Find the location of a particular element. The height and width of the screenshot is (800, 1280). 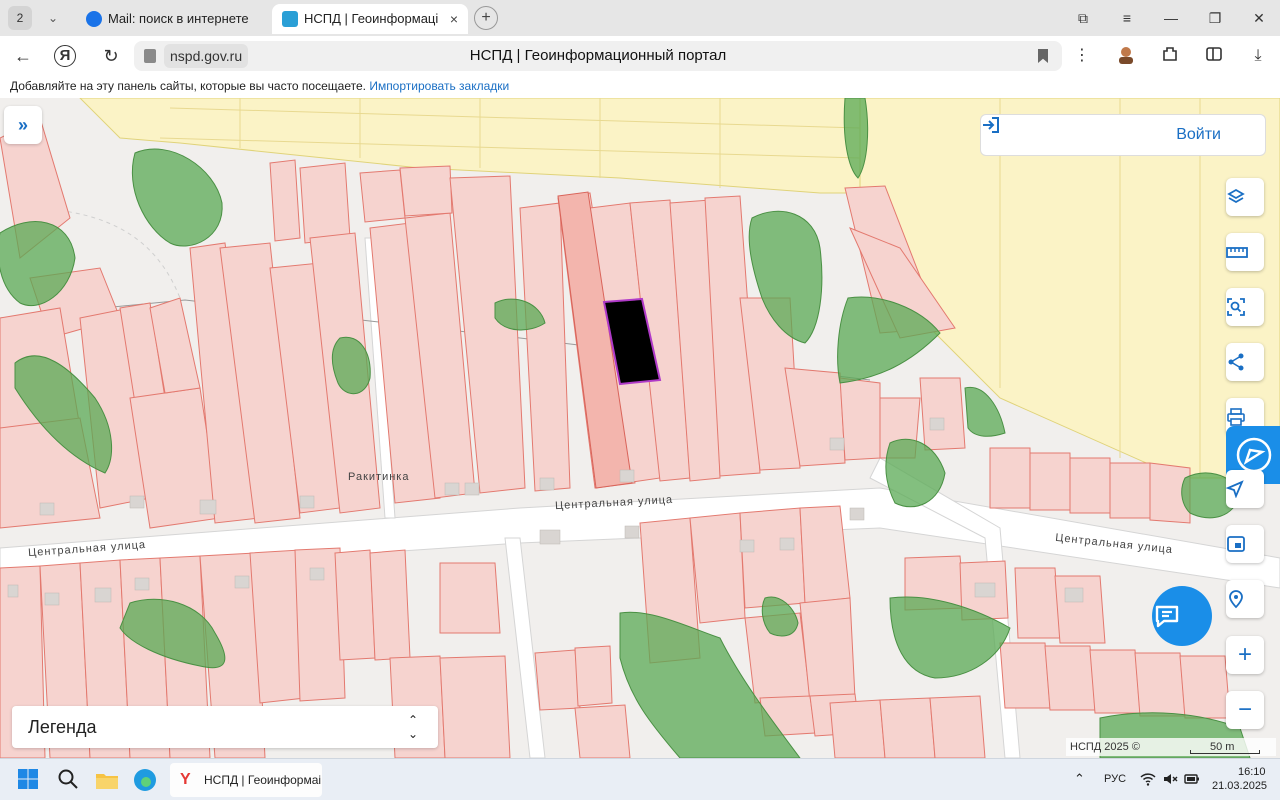

windows-start-icon is located at coordinates (29, 780).